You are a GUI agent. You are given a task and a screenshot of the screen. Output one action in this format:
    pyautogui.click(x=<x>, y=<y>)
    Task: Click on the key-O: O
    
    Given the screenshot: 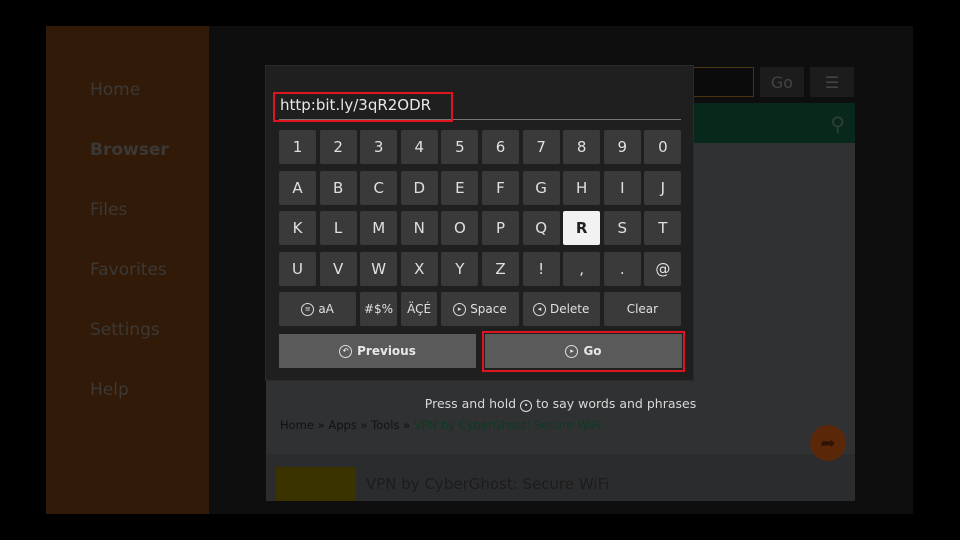 What is the action you would take?
    pyautogui.click(x=460, y=228)
    